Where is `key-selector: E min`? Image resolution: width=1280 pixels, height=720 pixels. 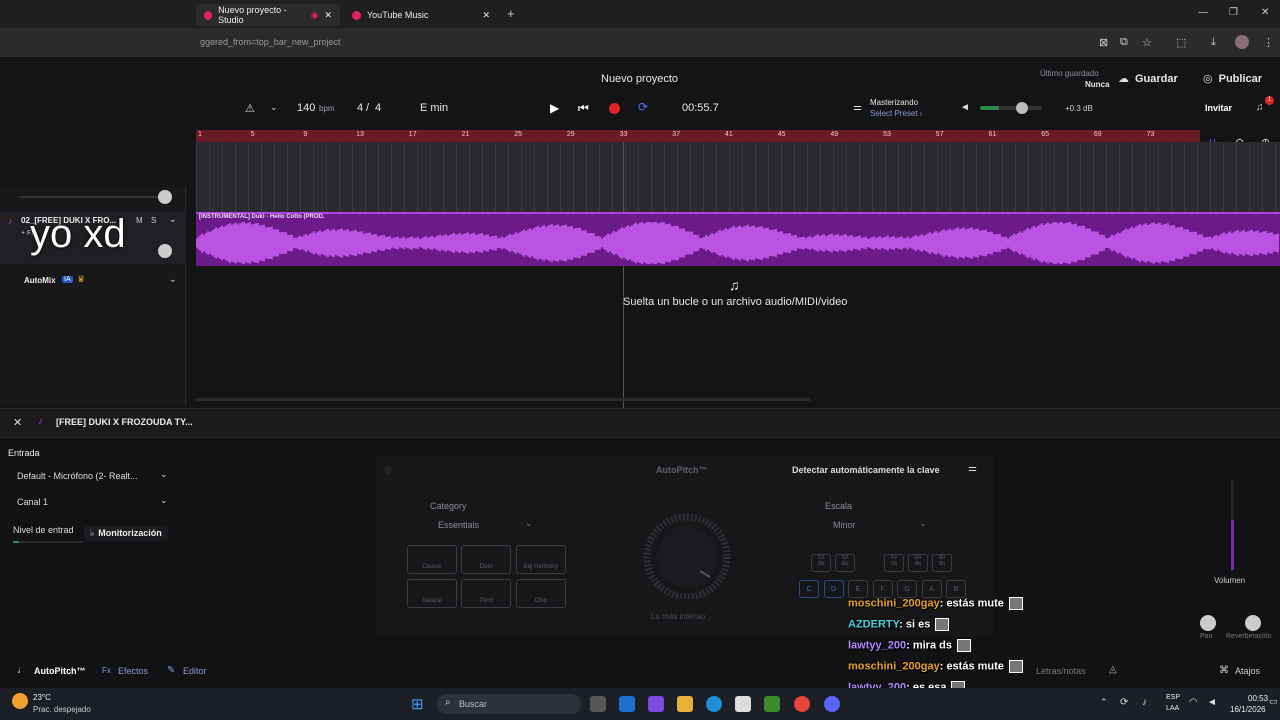
key-selector: E min is located at coordinates (434, 108).